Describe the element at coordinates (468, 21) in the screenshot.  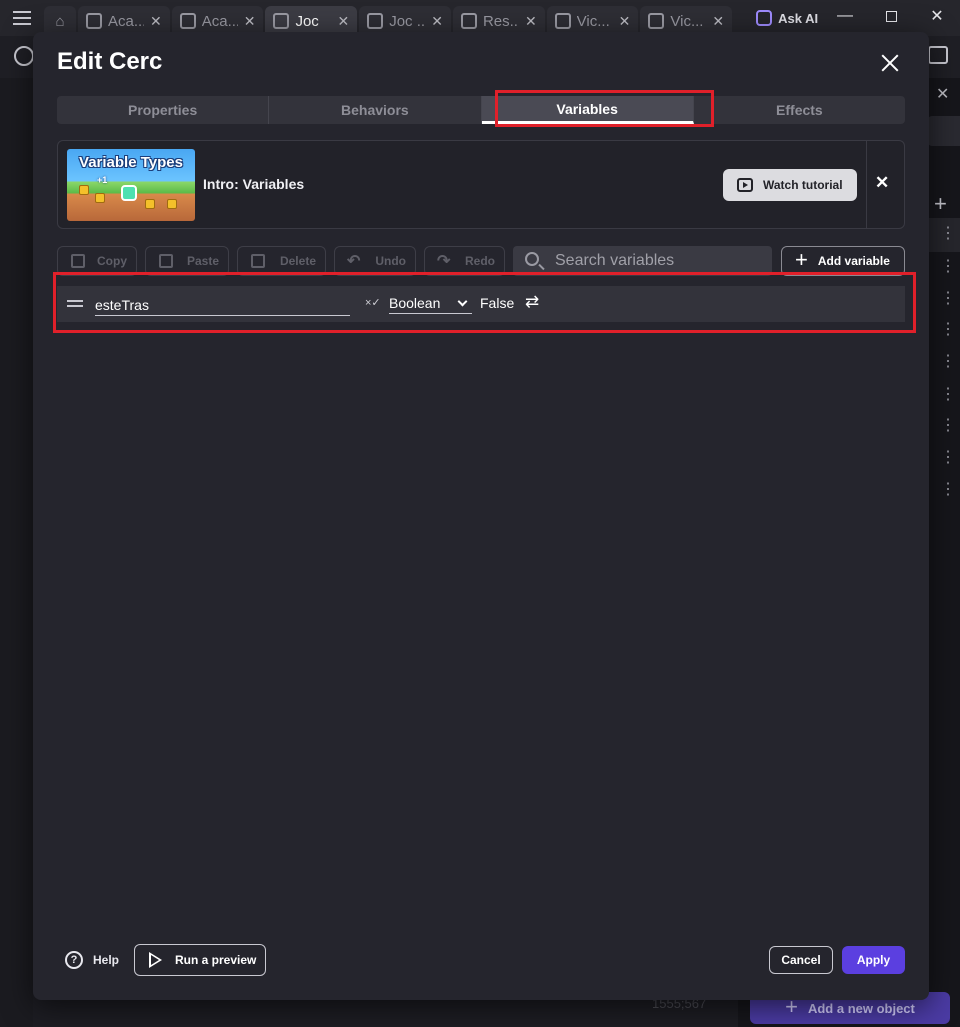
I see `resource-icon` at that location.